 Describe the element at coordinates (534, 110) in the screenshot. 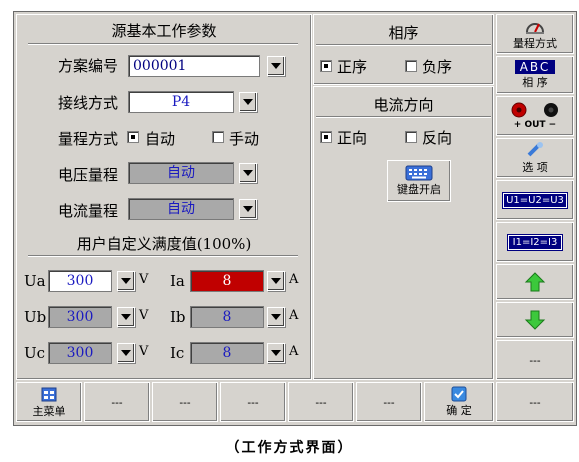

I see `output-terminals-icon` at that location.